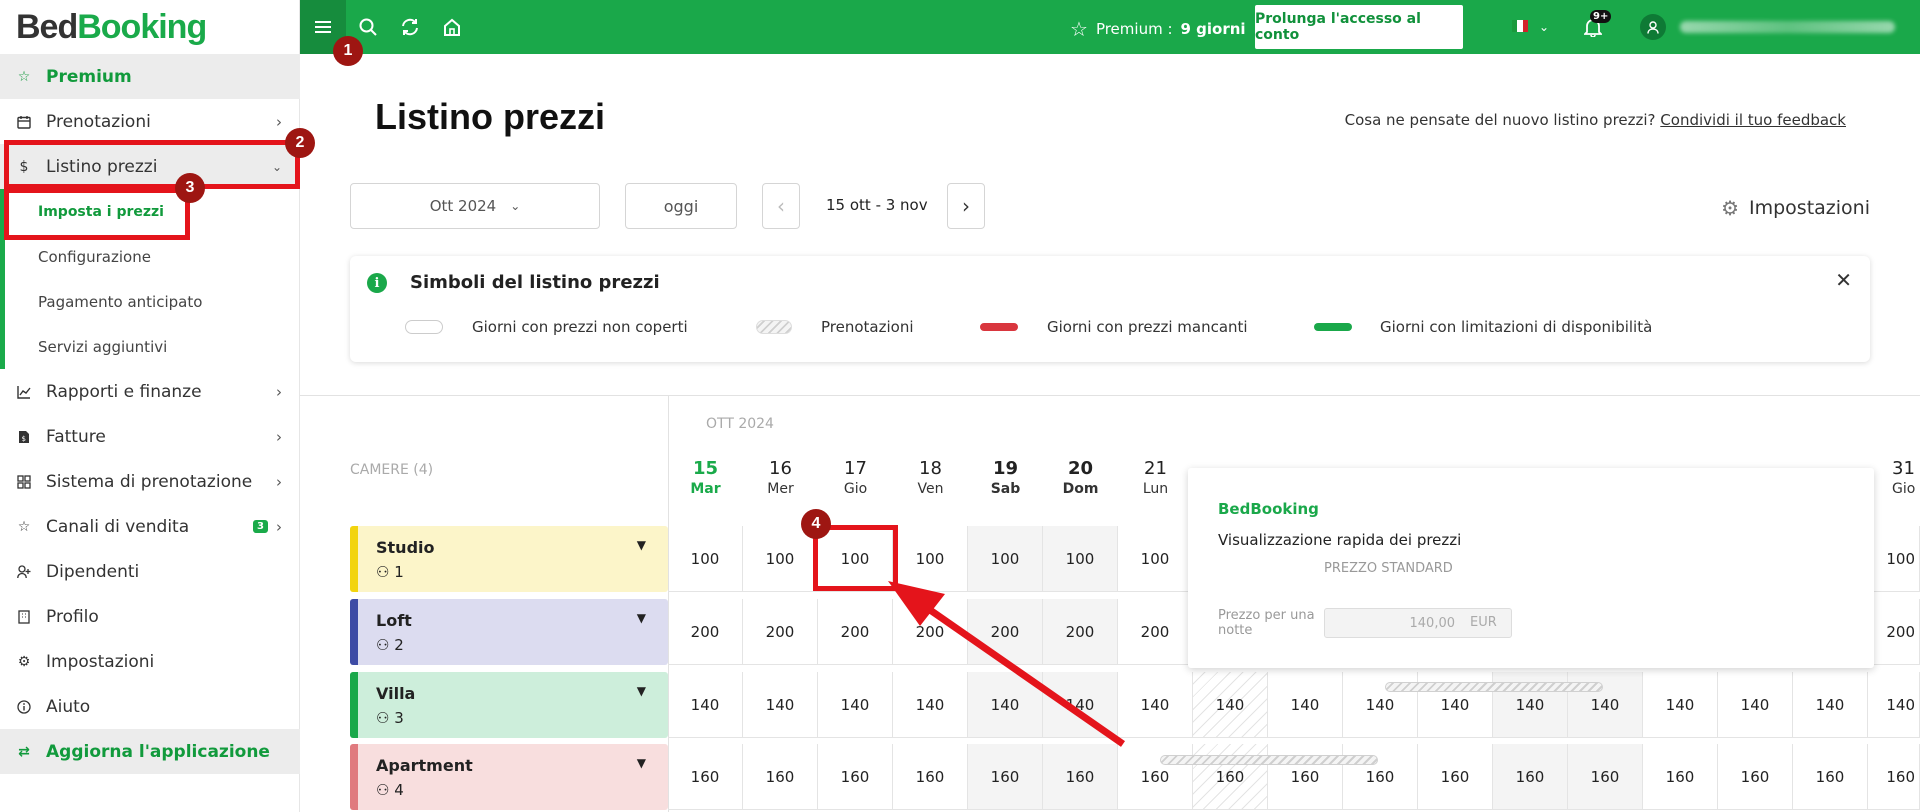 This screenshot has height=812, width=1920. I want to click on annotation-arrow, so click(1006, 664).